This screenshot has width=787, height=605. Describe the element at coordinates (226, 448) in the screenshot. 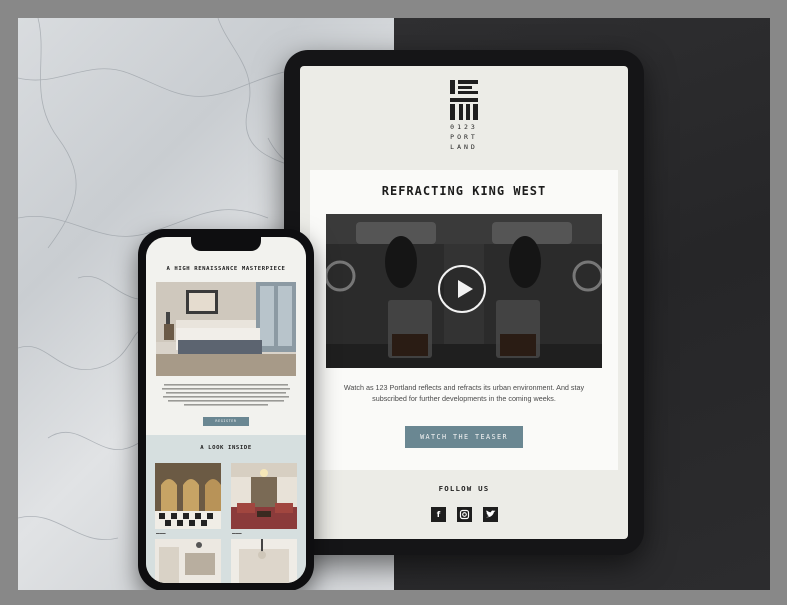

I see `look-inside-title: A LOOK INSIDE` at that location.